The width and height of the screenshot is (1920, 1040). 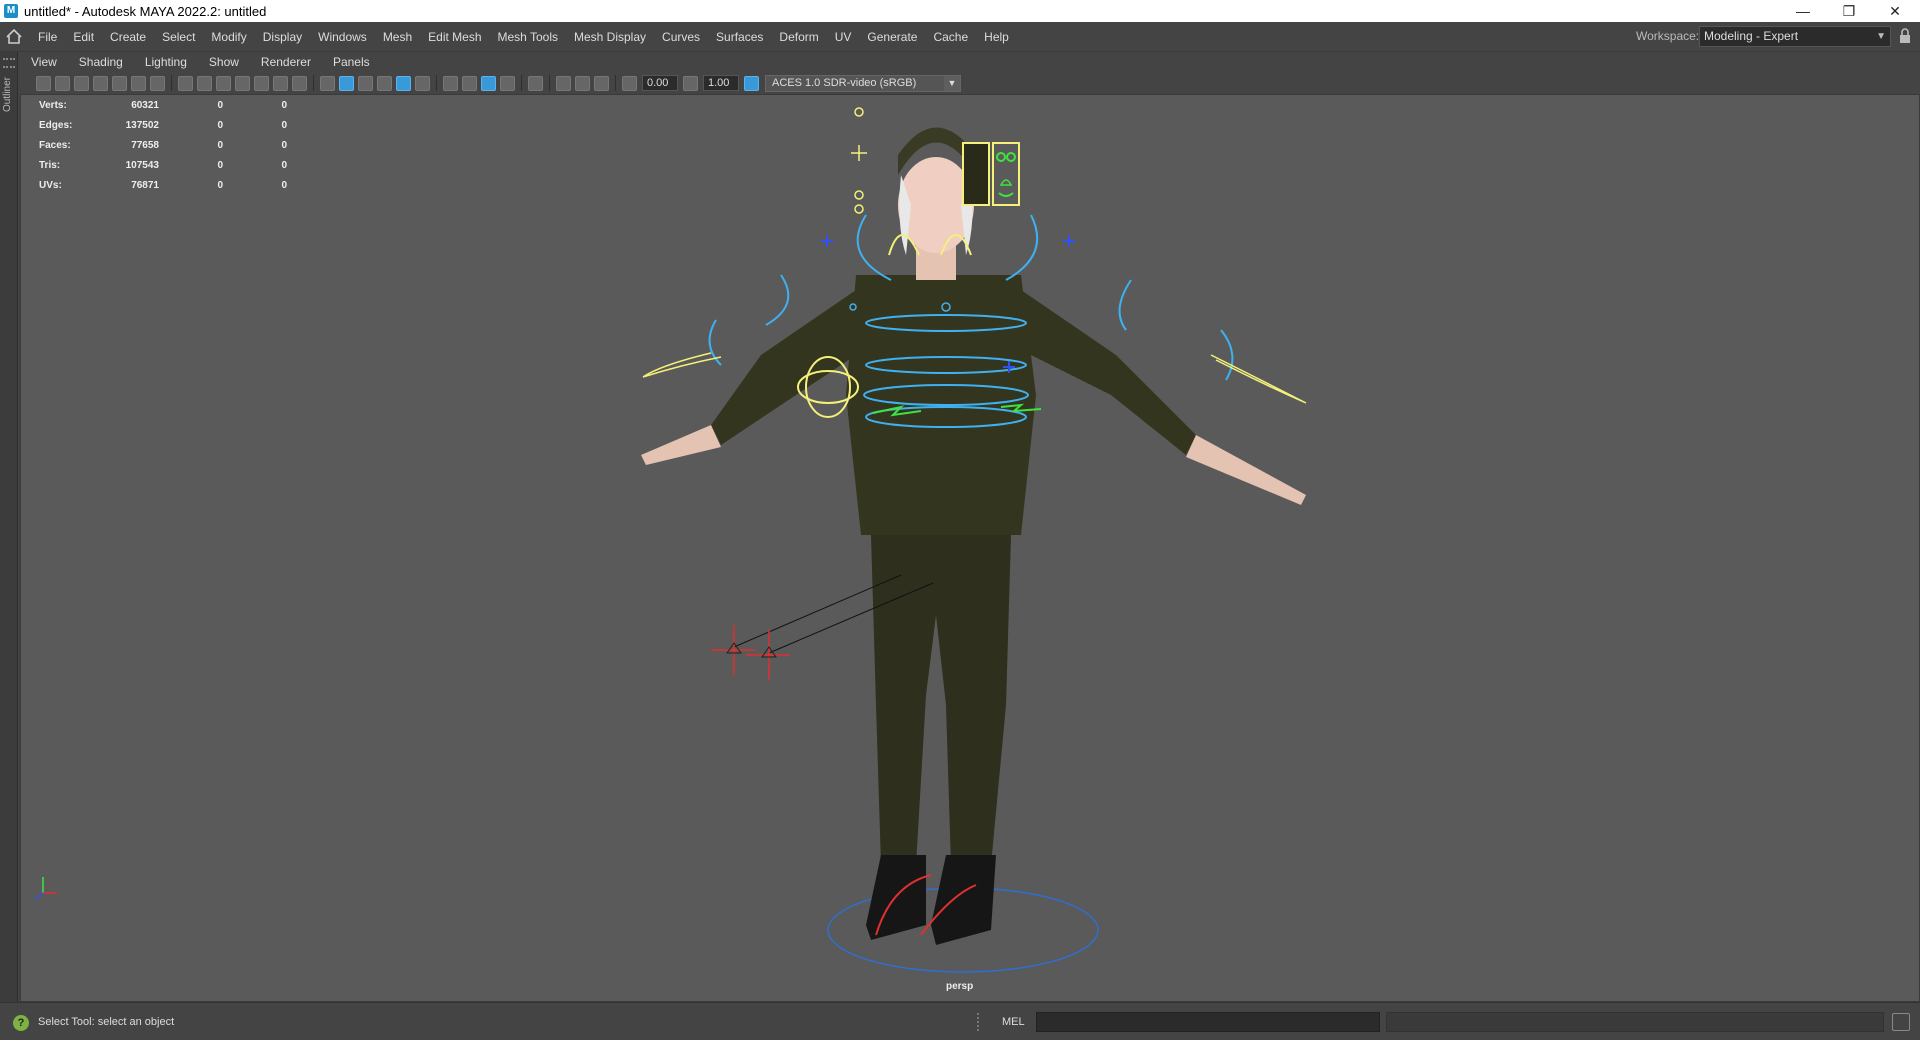 I want to click on grease-pencil-icon, so click(x=157, y=83).